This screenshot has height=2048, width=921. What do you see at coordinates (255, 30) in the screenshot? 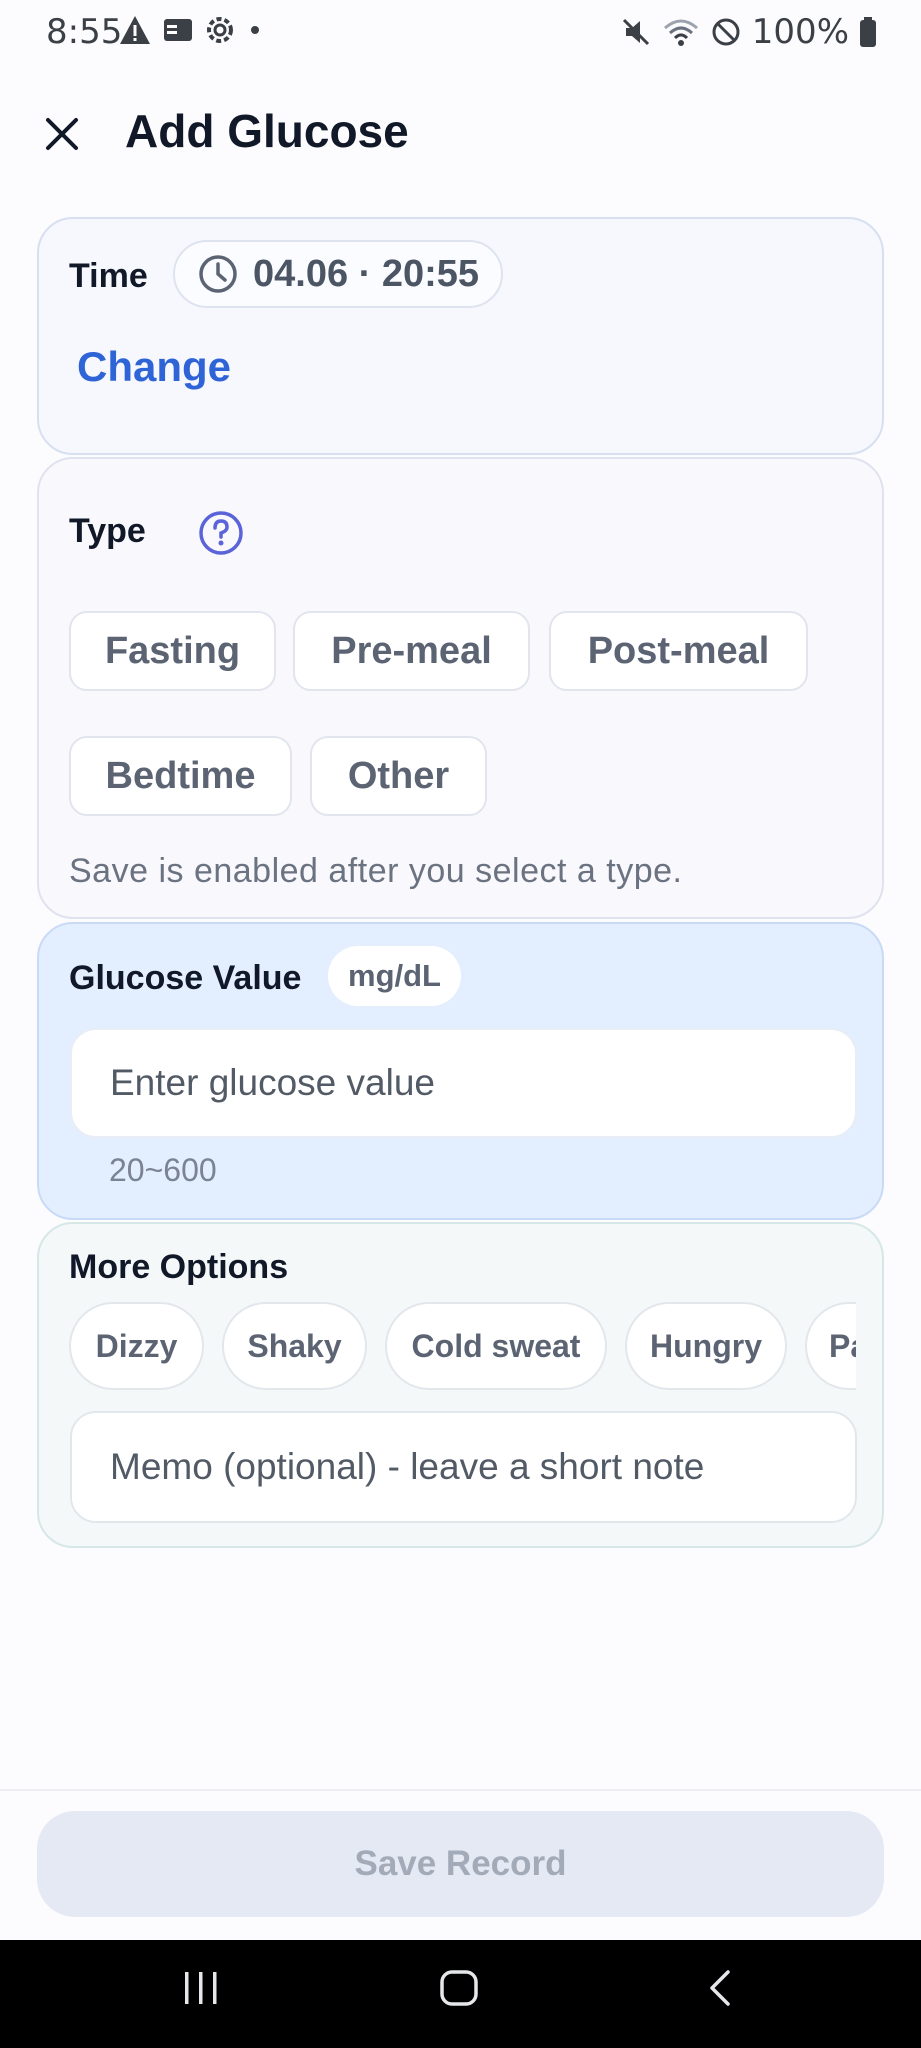
I see `dot-icon` at bounding box center [255, 30].